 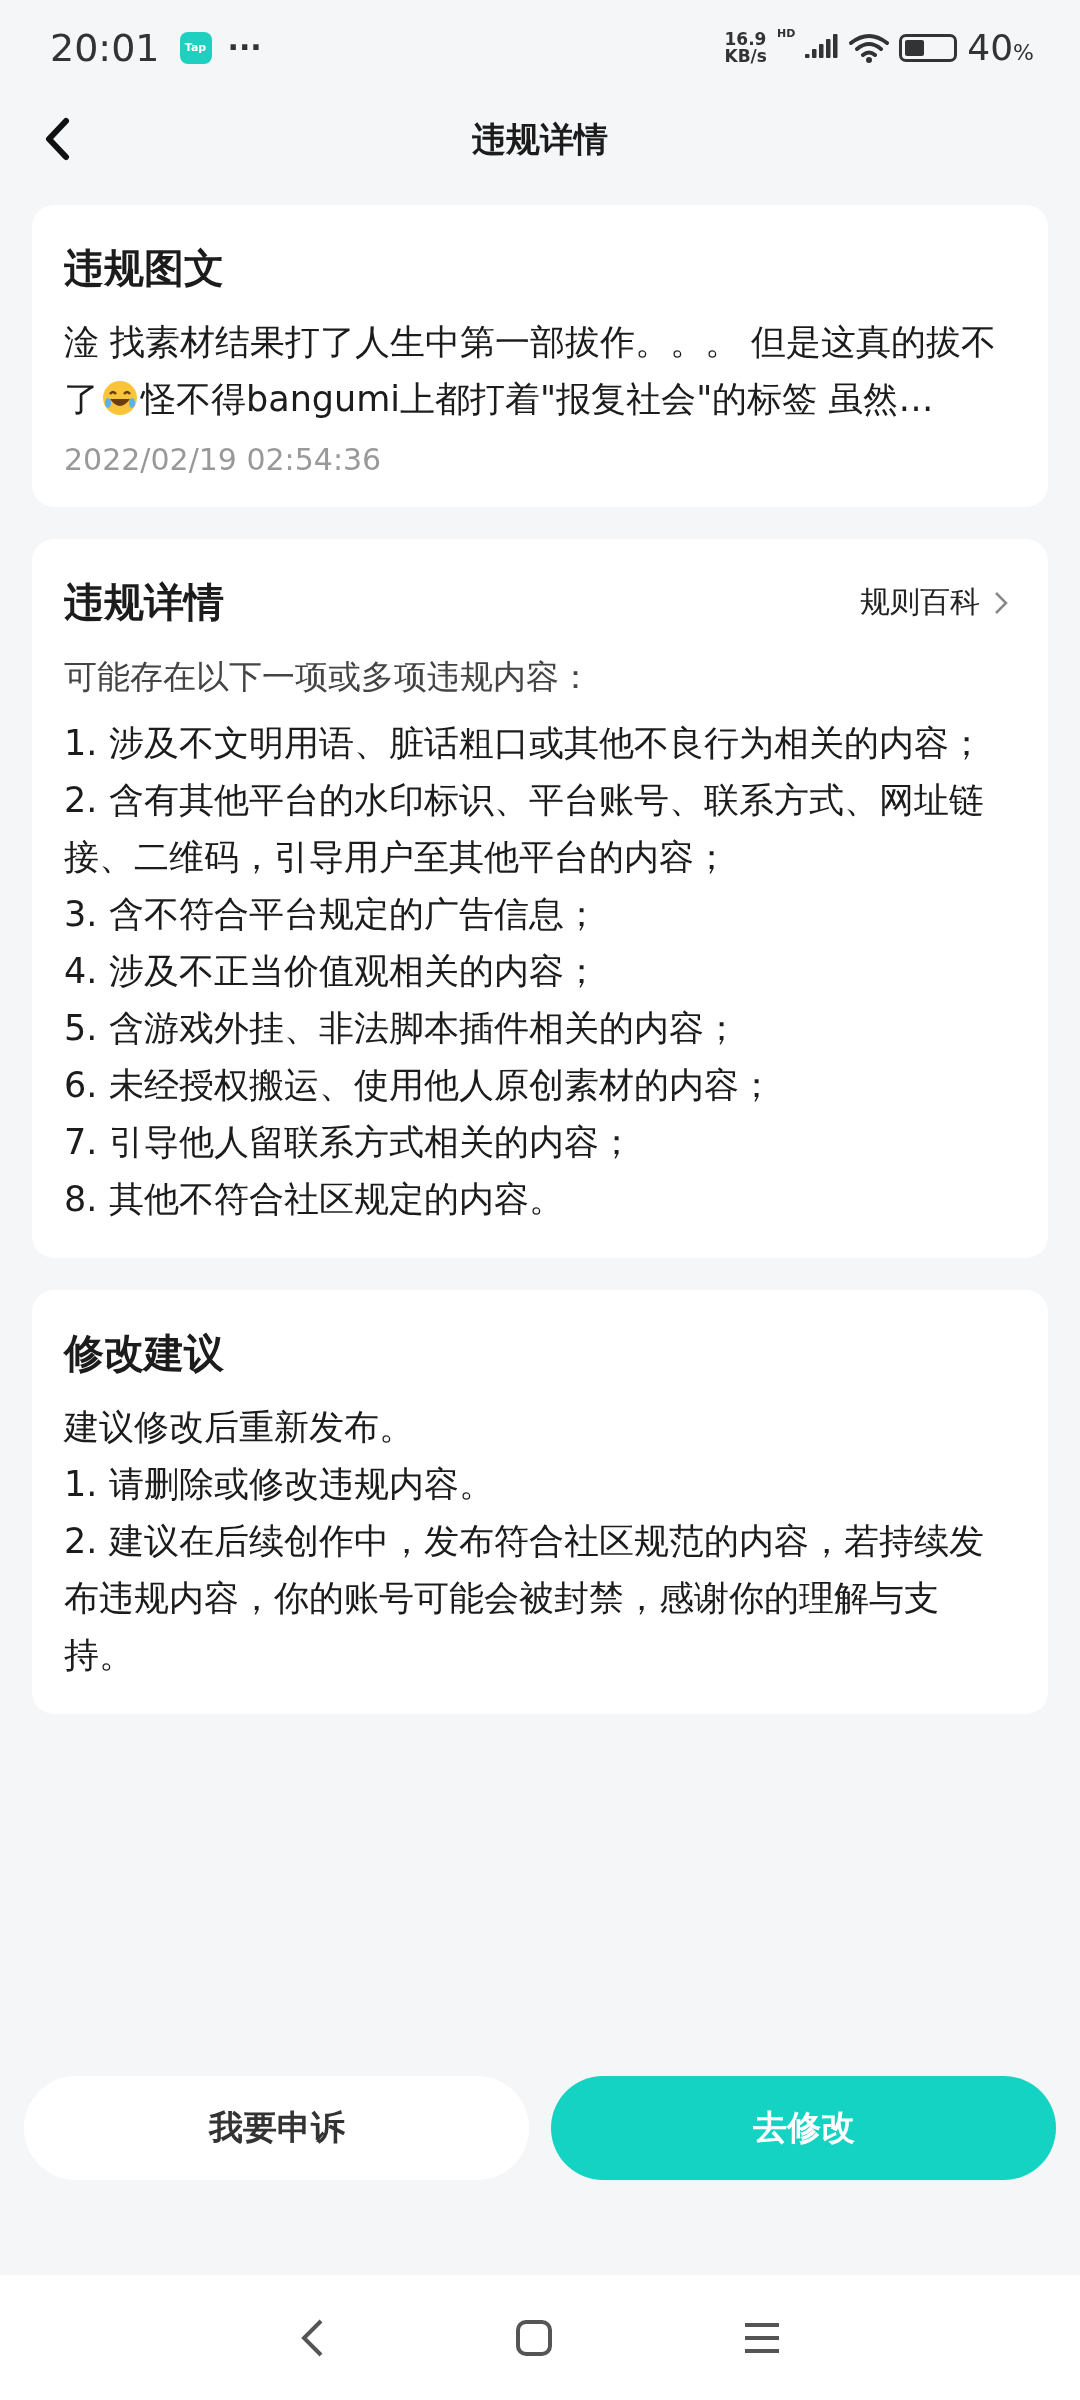 I want to click on appeal-button: 我要申诉, so click(x=276, y=2128).